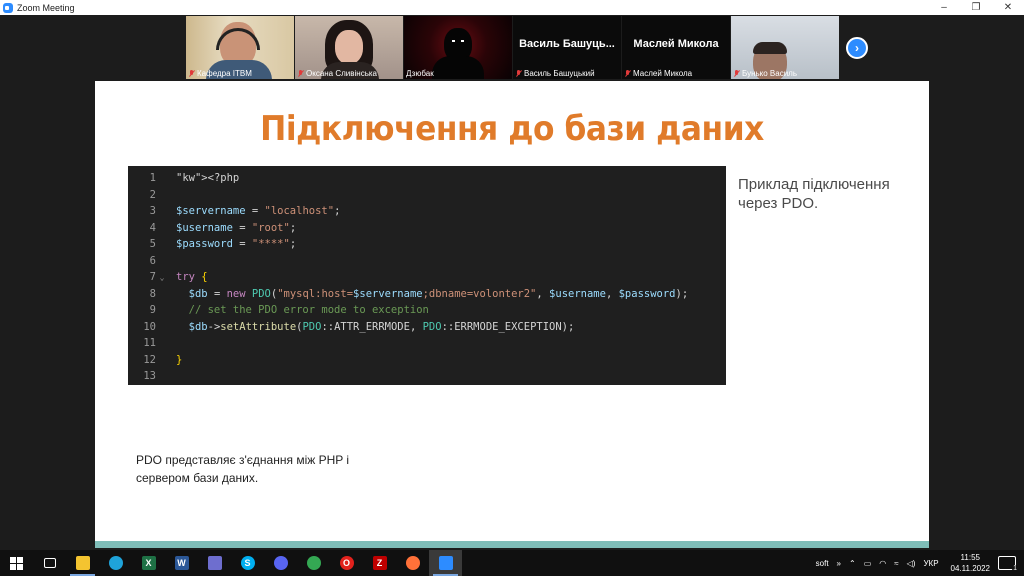 This screenshot has height=576, width=1024. Describe the element at coordinates (814, 194) in the screenshot. I see `slide-side-note: Приклад підключення через PDO.` at that location.